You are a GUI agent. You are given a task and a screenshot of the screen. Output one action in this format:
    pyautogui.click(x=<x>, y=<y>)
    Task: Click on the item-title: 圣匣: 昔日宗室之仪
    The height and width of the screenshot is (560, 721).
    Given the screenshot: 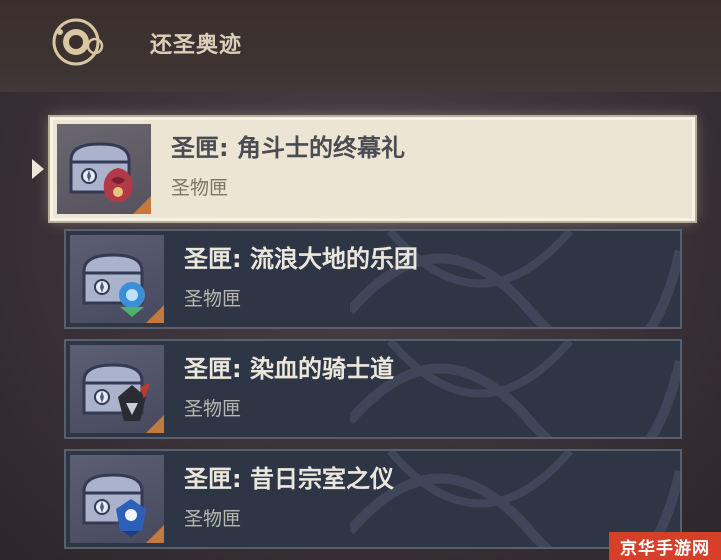 What is the action you would take?
    pyautogui.click(x=289, y=479)
    